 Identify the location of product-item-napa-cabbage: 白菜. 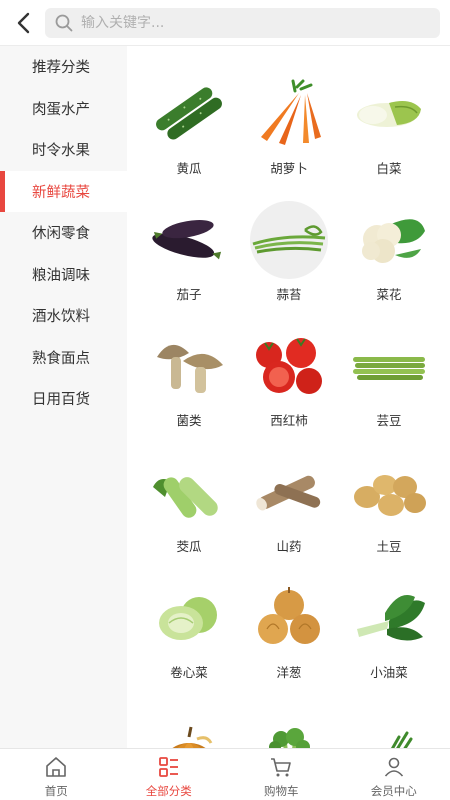
(389, 123).